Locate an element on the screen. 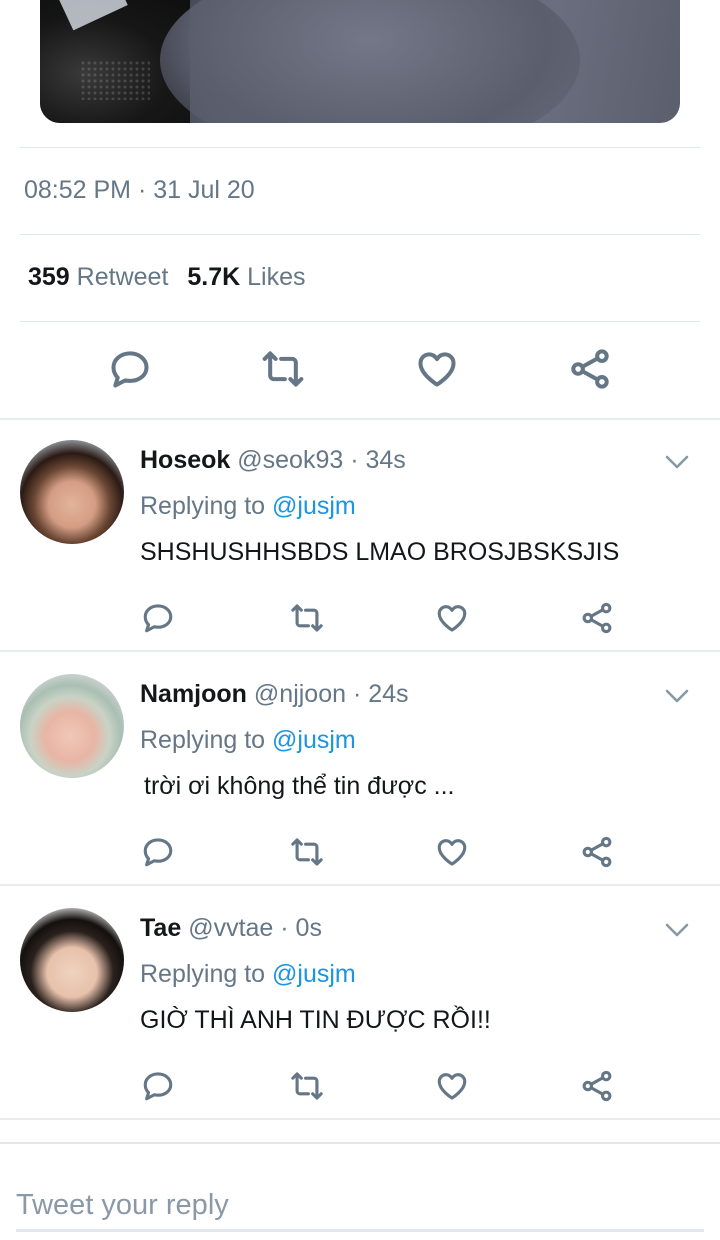 The width and height of the screenshot is (720, 1240). handle-time: @njjoon · 24s is located at coordinates (331, 694).